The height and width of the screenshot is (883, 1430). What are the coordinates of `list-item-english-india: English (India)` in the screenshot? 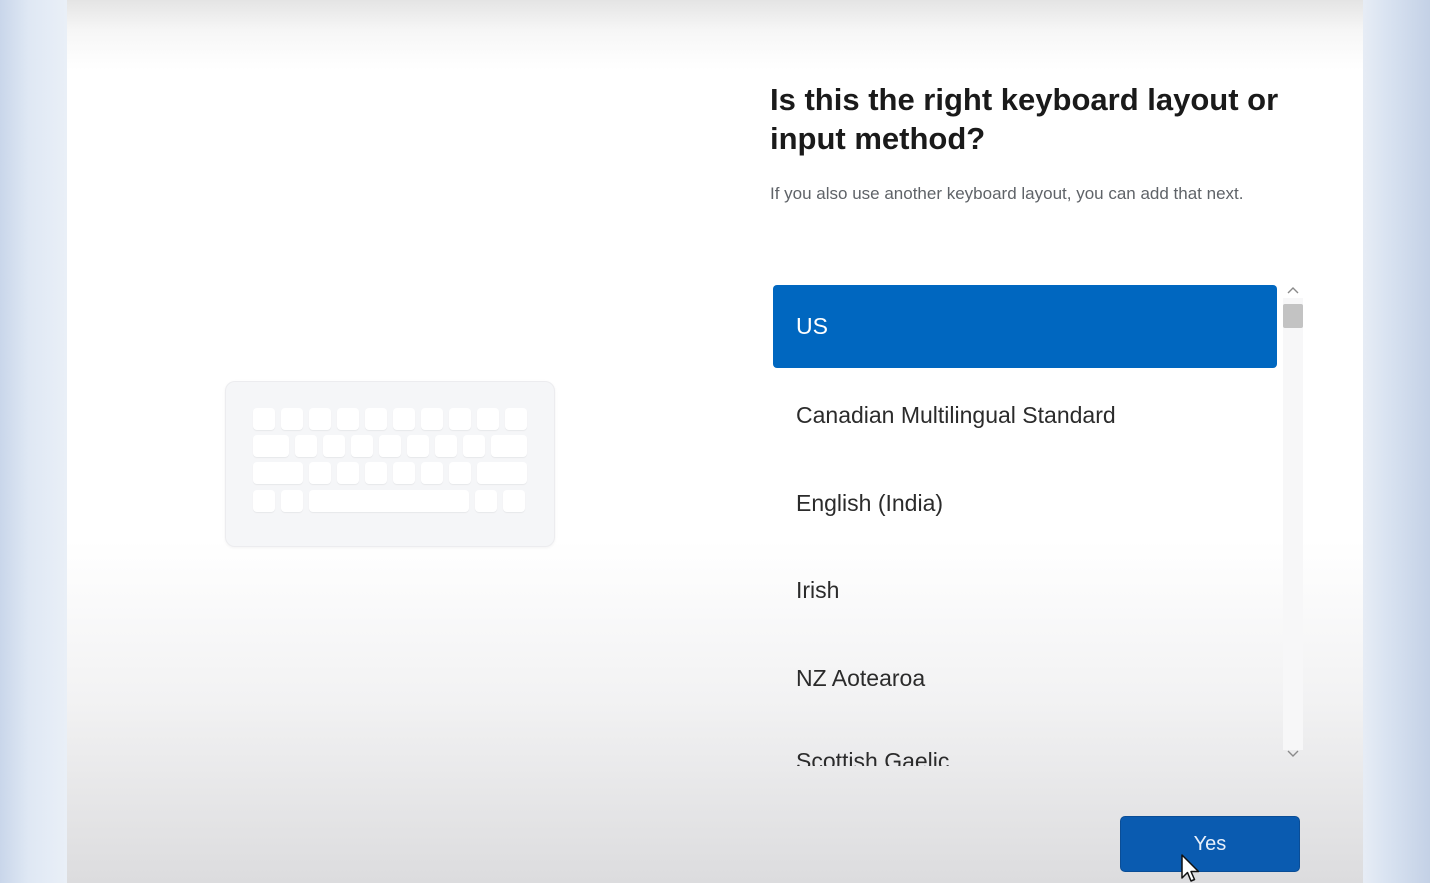 It's located at (1025, 503).